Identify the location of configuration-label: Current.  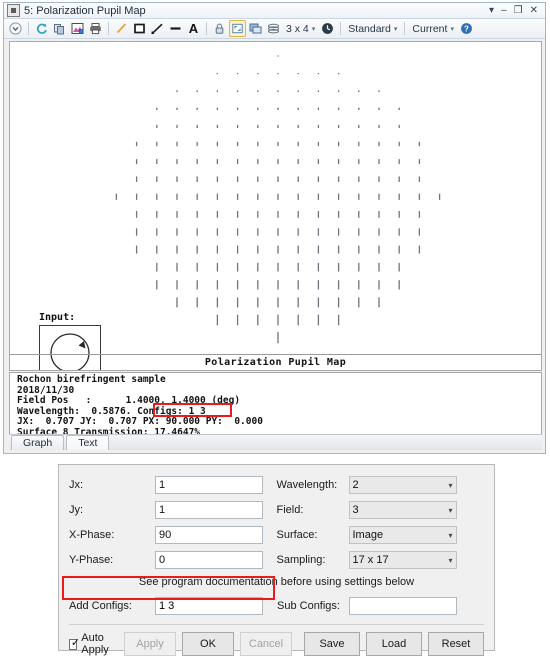
(430, 28).